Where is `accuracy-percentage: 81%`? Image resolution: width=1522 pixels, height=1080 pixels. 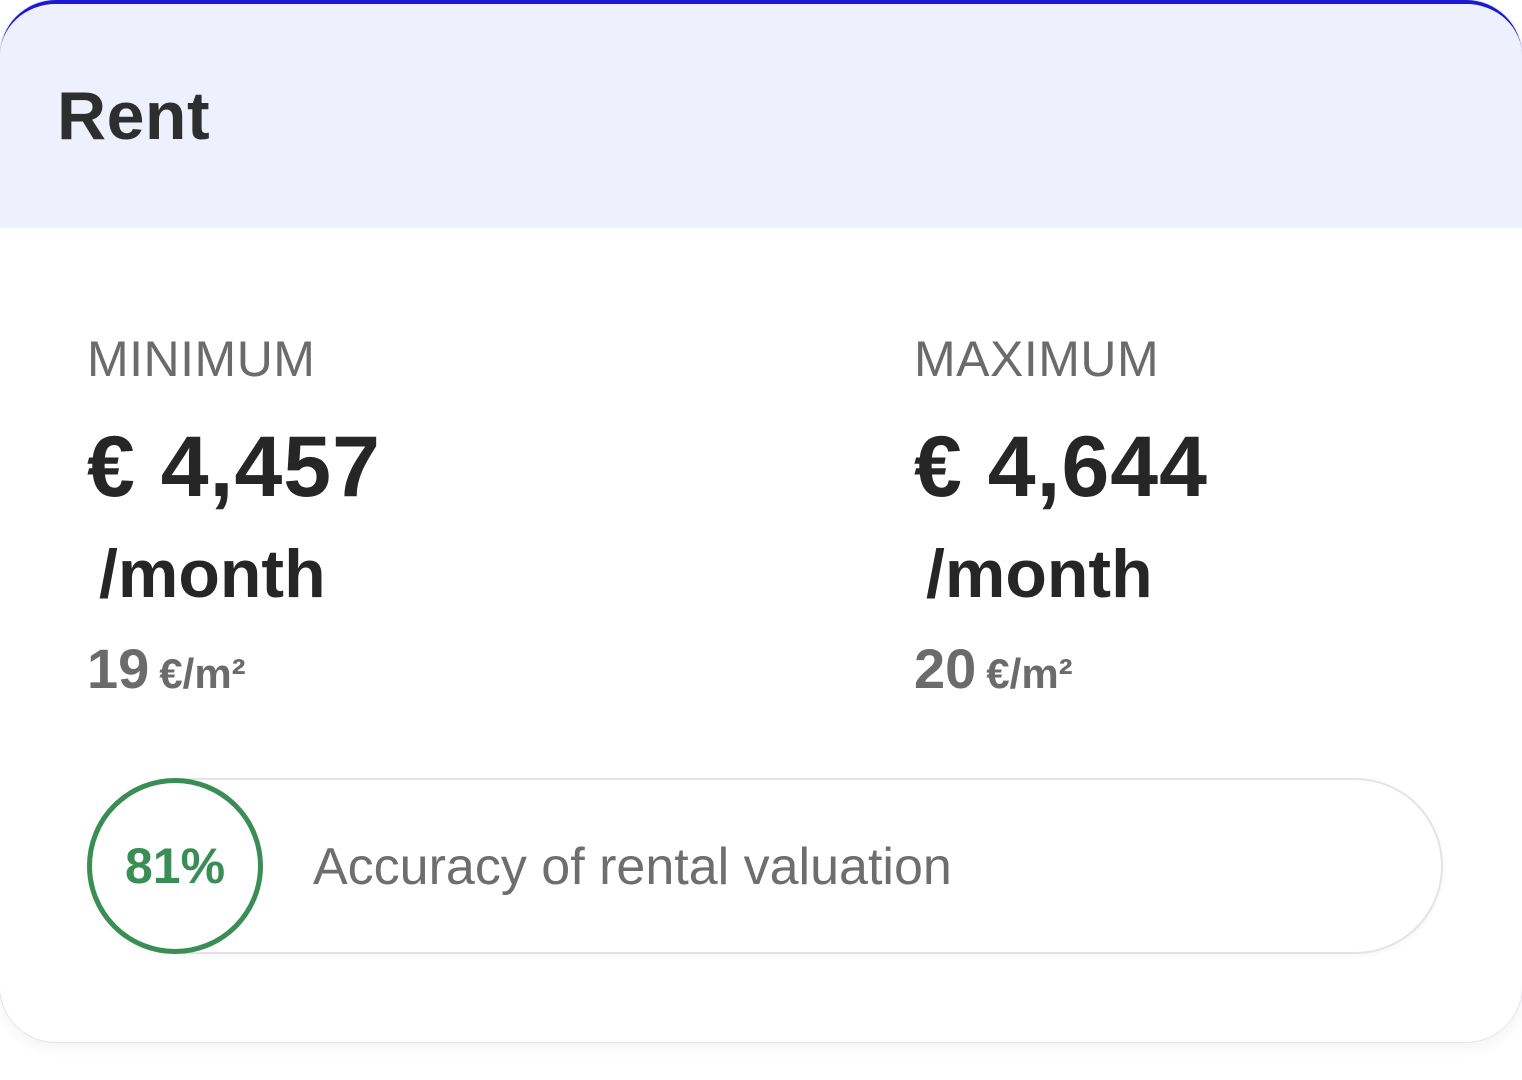 accuracy-percentage: 81% is located at coordinates (175, 866).